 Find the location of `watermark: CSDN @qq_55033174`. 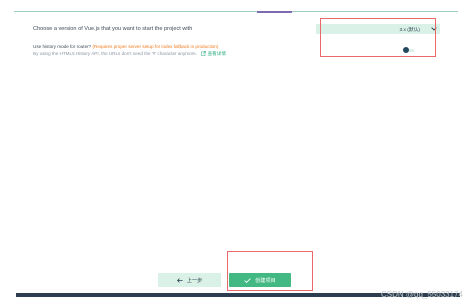

watermark: CSDN @qq_55033174 is located at coordinates (422, 294).